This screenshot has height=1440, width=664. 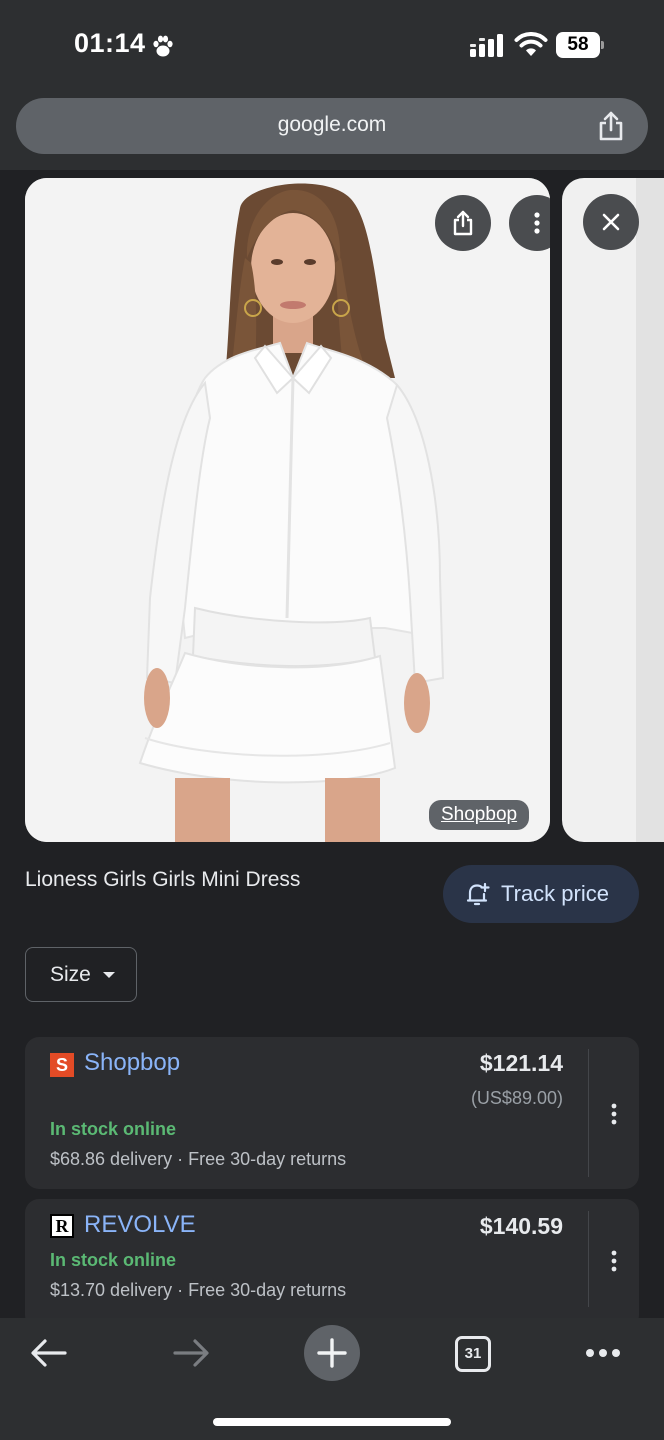 I want to click on battery-cap, so click(x=602, y=45).